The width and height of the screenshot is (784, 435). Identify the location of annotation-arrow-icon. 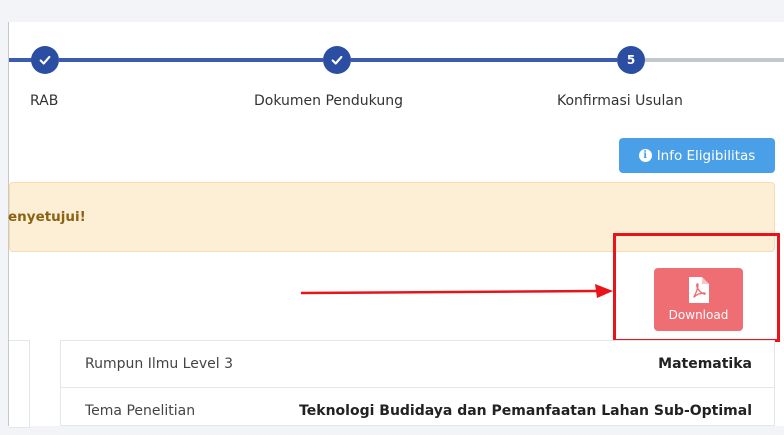
(456, 291).